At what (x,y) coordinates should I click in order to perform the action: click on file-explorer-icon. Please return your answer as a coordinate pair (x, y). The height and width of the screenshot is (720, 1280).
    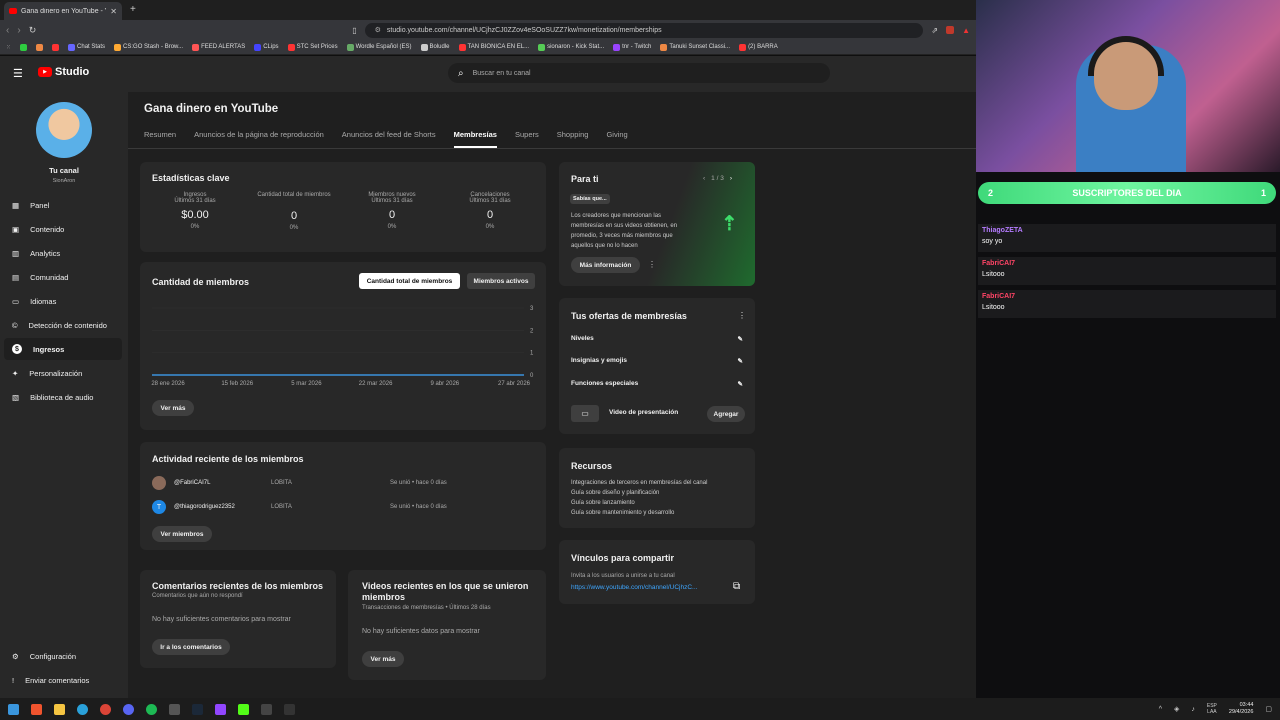
    Looking at the image, I should click on (59, 709).